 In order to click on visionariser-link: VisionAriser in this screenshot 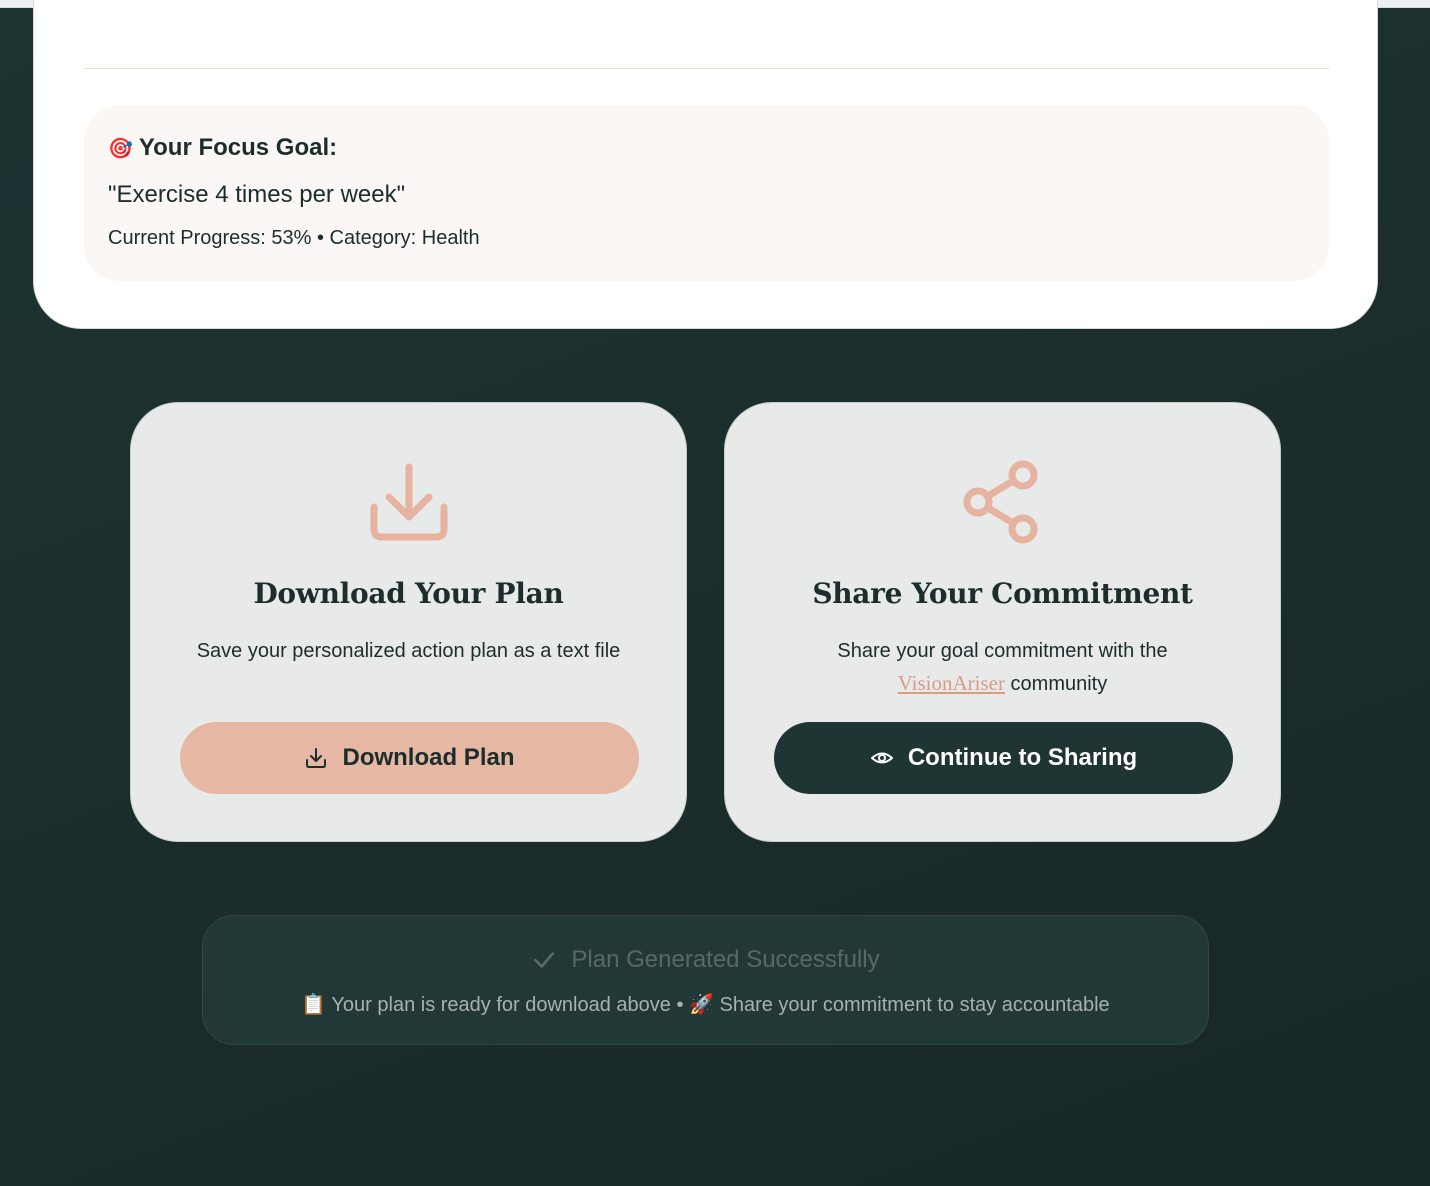, I will do `click(951, 683)`.